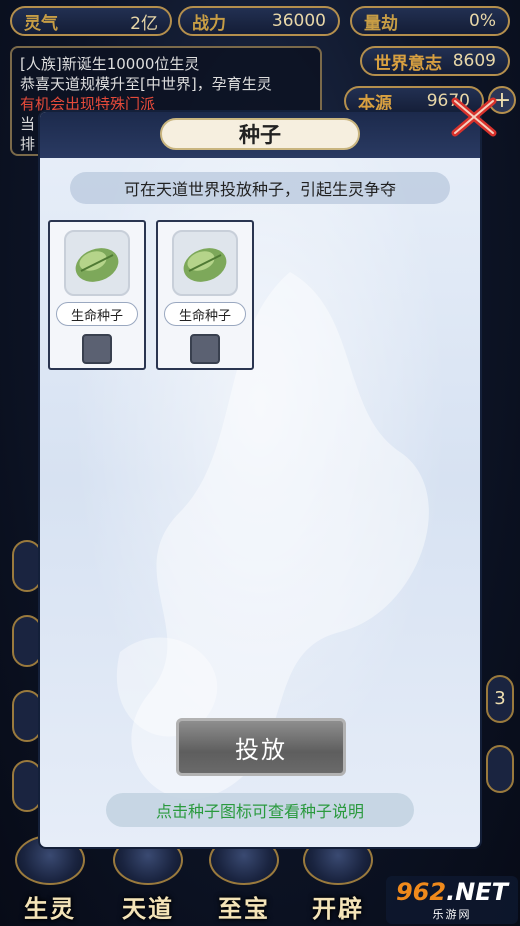 Image resolution: width=520 pixels, height=926 pixels. Describe the element at coordinates (244, 909) in the screenshot. I see `nav-zhibao-label: 至宝` at that location.